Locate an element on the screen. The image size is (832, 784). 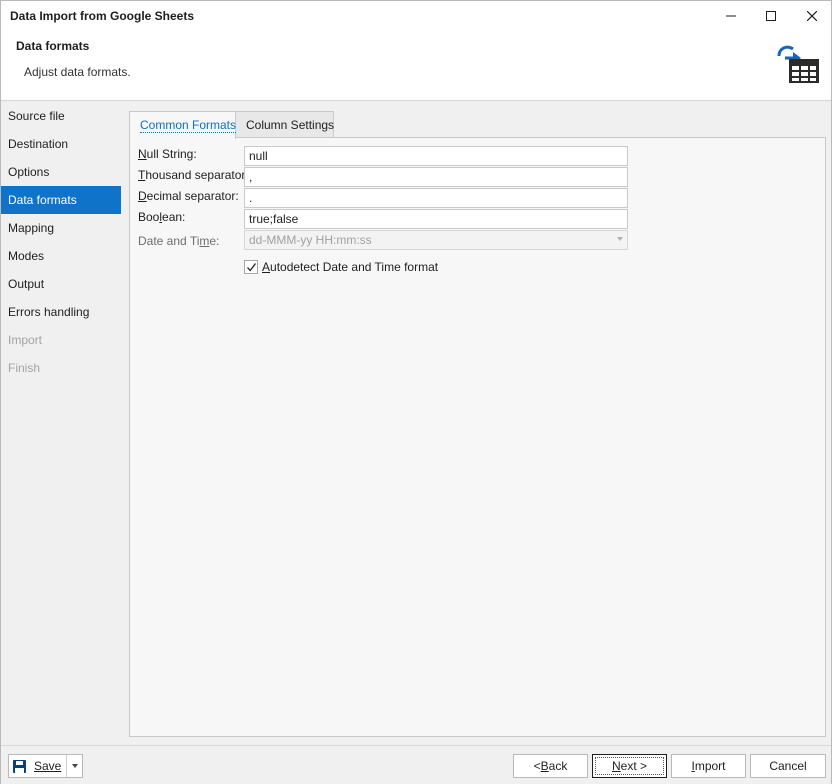
close-button is located at coordinates (812, 16).